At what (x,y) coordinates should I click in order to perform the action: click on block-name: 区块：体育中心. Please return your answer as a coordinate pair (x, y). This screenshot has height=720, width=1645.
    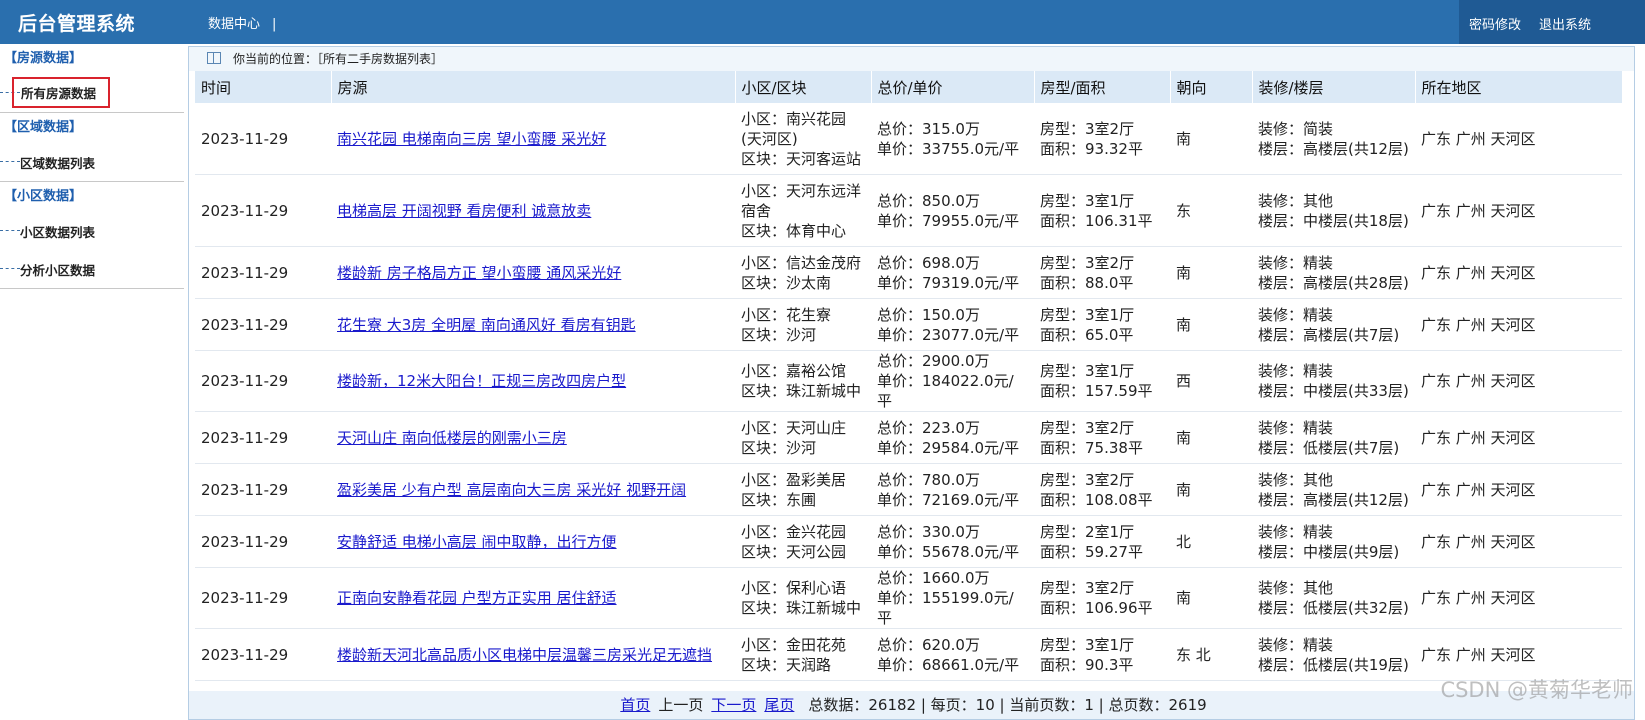
    Looking at the image, I should click on (794, 230).